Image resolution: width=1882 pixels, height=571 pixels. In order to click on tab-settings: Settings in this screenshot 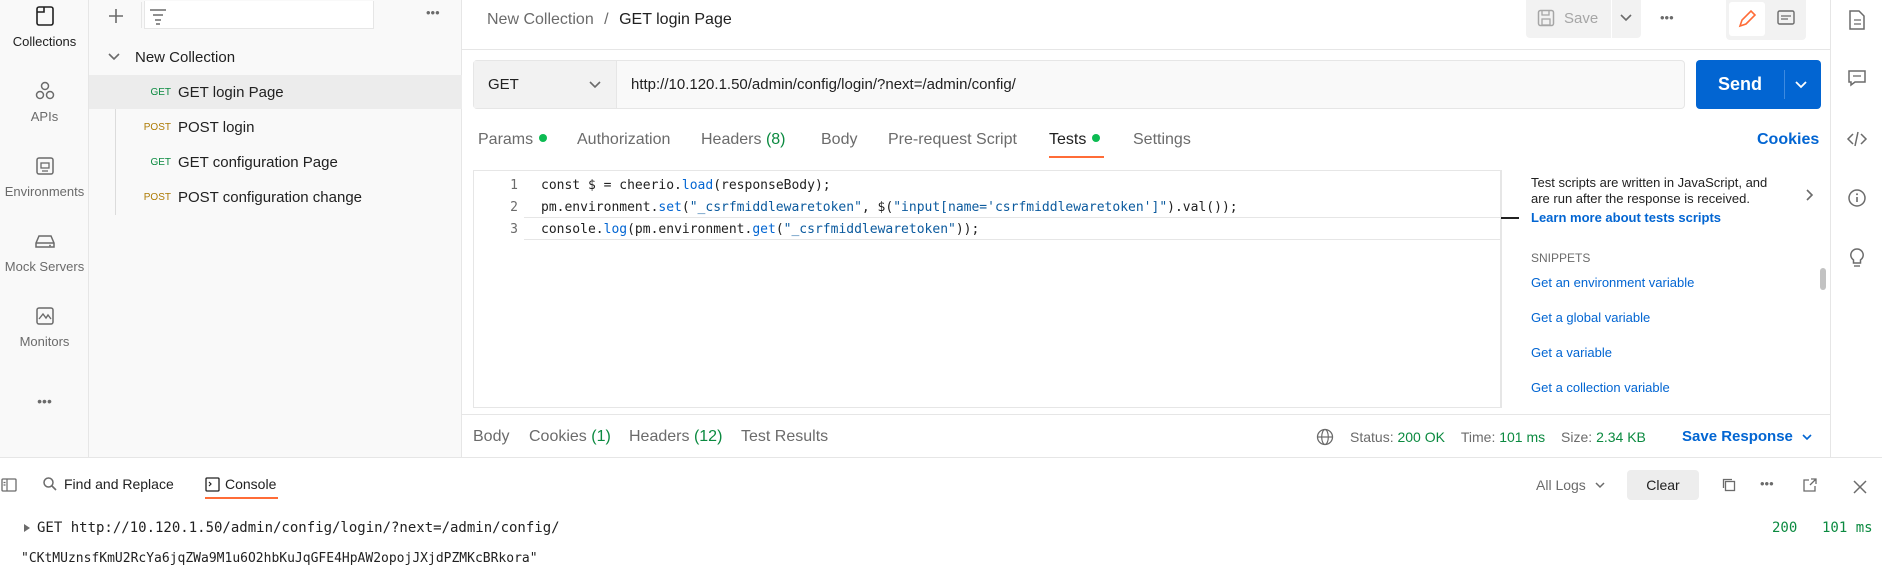, I will do `click(1162, 140)`.